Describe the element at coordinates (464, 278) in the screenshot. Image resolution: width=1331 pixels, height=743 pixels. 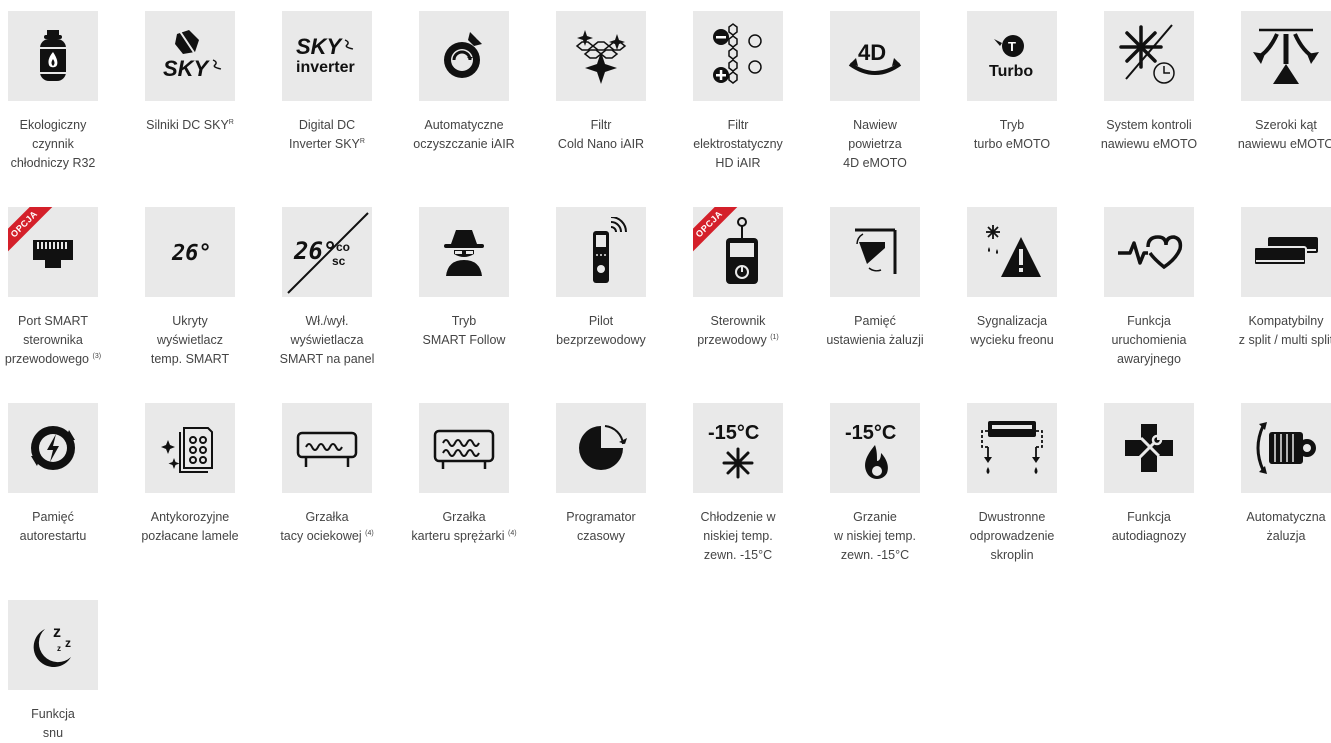
I see `feature-item: Tryb SMART Follow` at that location.